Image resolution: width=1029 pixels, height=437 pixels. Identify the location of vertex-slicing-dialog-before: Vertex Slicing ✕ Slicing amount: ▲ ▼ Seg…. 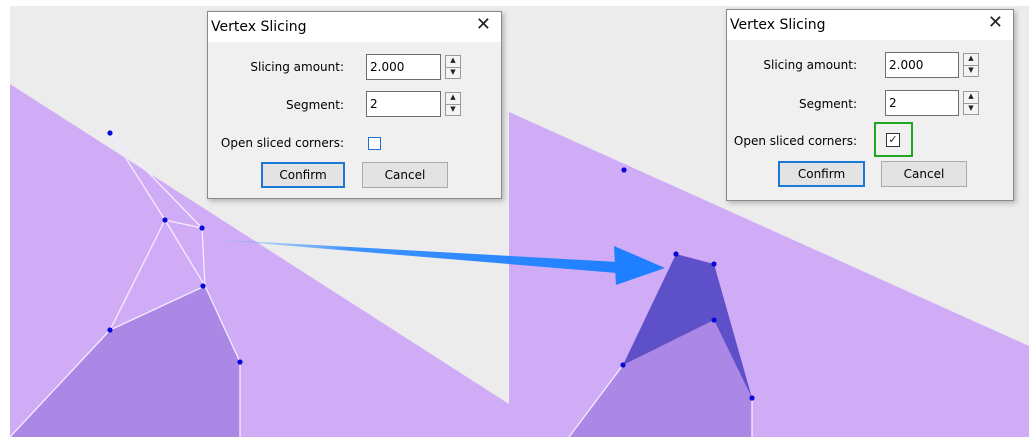
(354, 105).